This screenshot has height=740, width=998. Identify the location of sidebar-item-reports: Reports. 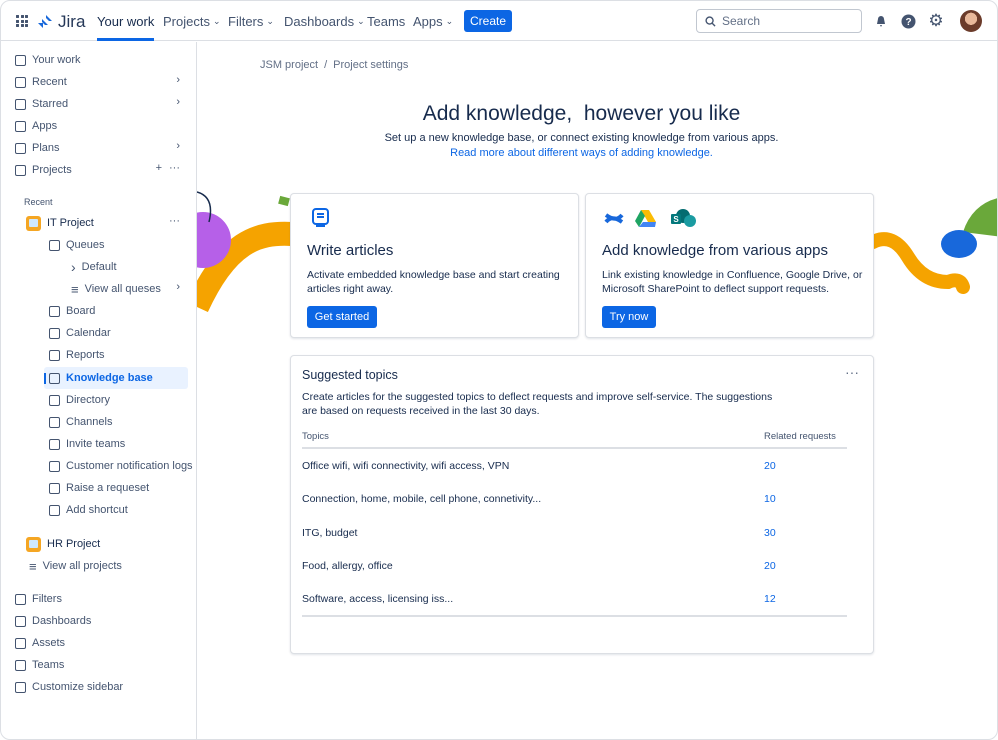
(77, 355).